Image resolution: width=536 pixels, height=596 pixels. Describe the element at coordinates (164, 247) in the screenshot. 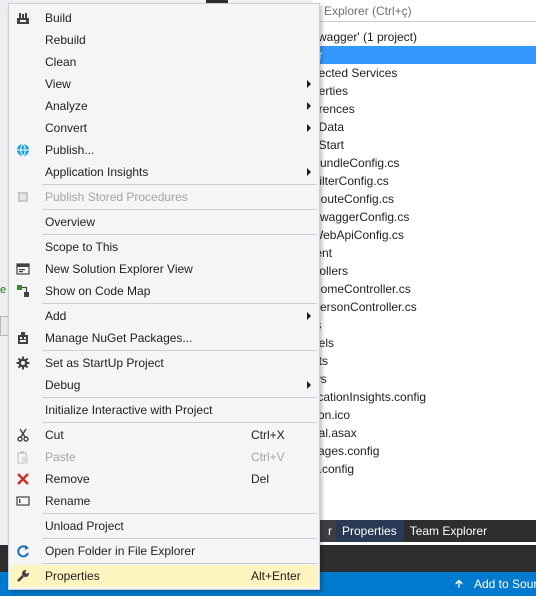

I see `menu-item-scope-to-this: Scope to This` at that location.